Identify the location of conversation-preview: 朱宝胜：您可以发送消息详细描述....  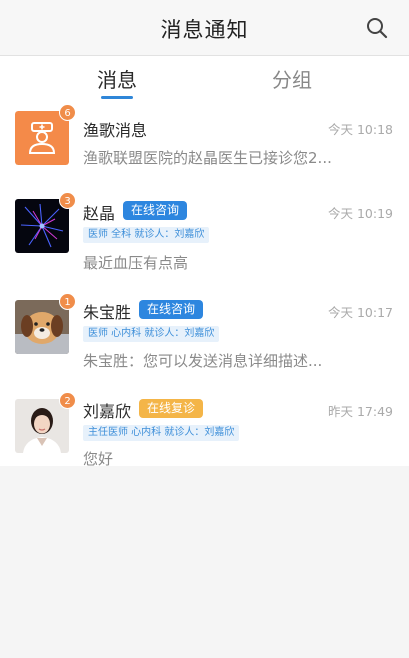
(203, 361).